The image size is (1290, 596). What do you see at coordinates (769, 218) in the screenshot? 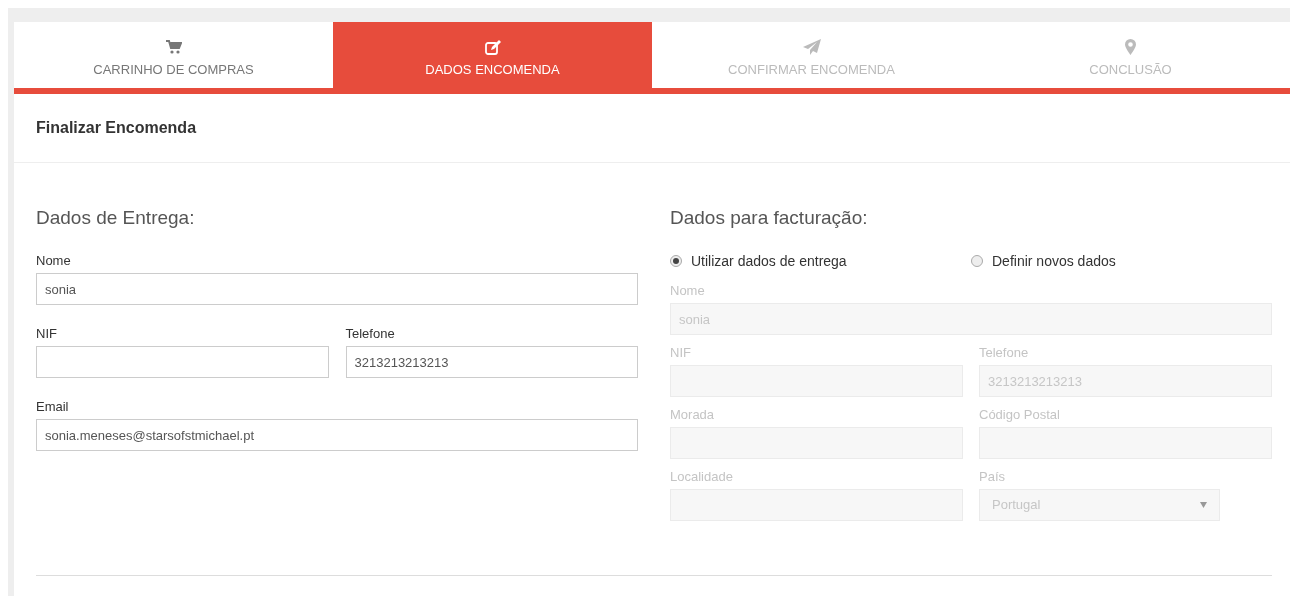
I see `section-heading: Dados para facturação:` at bounding box center [769, 218].